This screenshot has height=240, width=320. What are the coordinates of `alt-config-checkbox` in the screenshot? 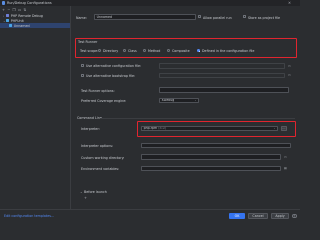 It's located at (83, 66).